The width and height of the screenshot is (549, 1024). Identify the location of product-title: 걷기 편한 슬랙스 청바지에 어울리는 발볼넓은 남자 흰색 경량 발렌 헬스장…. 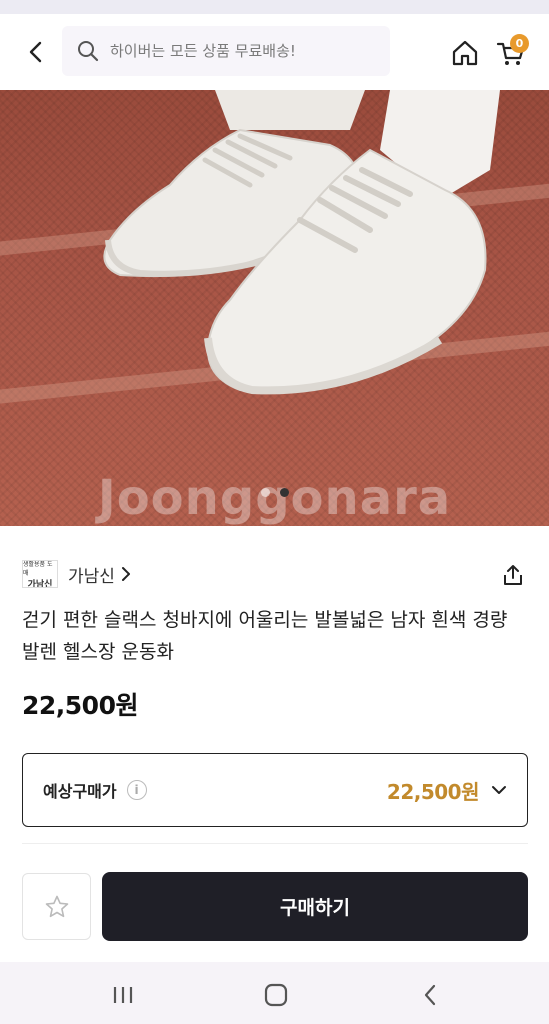
(265, 636).